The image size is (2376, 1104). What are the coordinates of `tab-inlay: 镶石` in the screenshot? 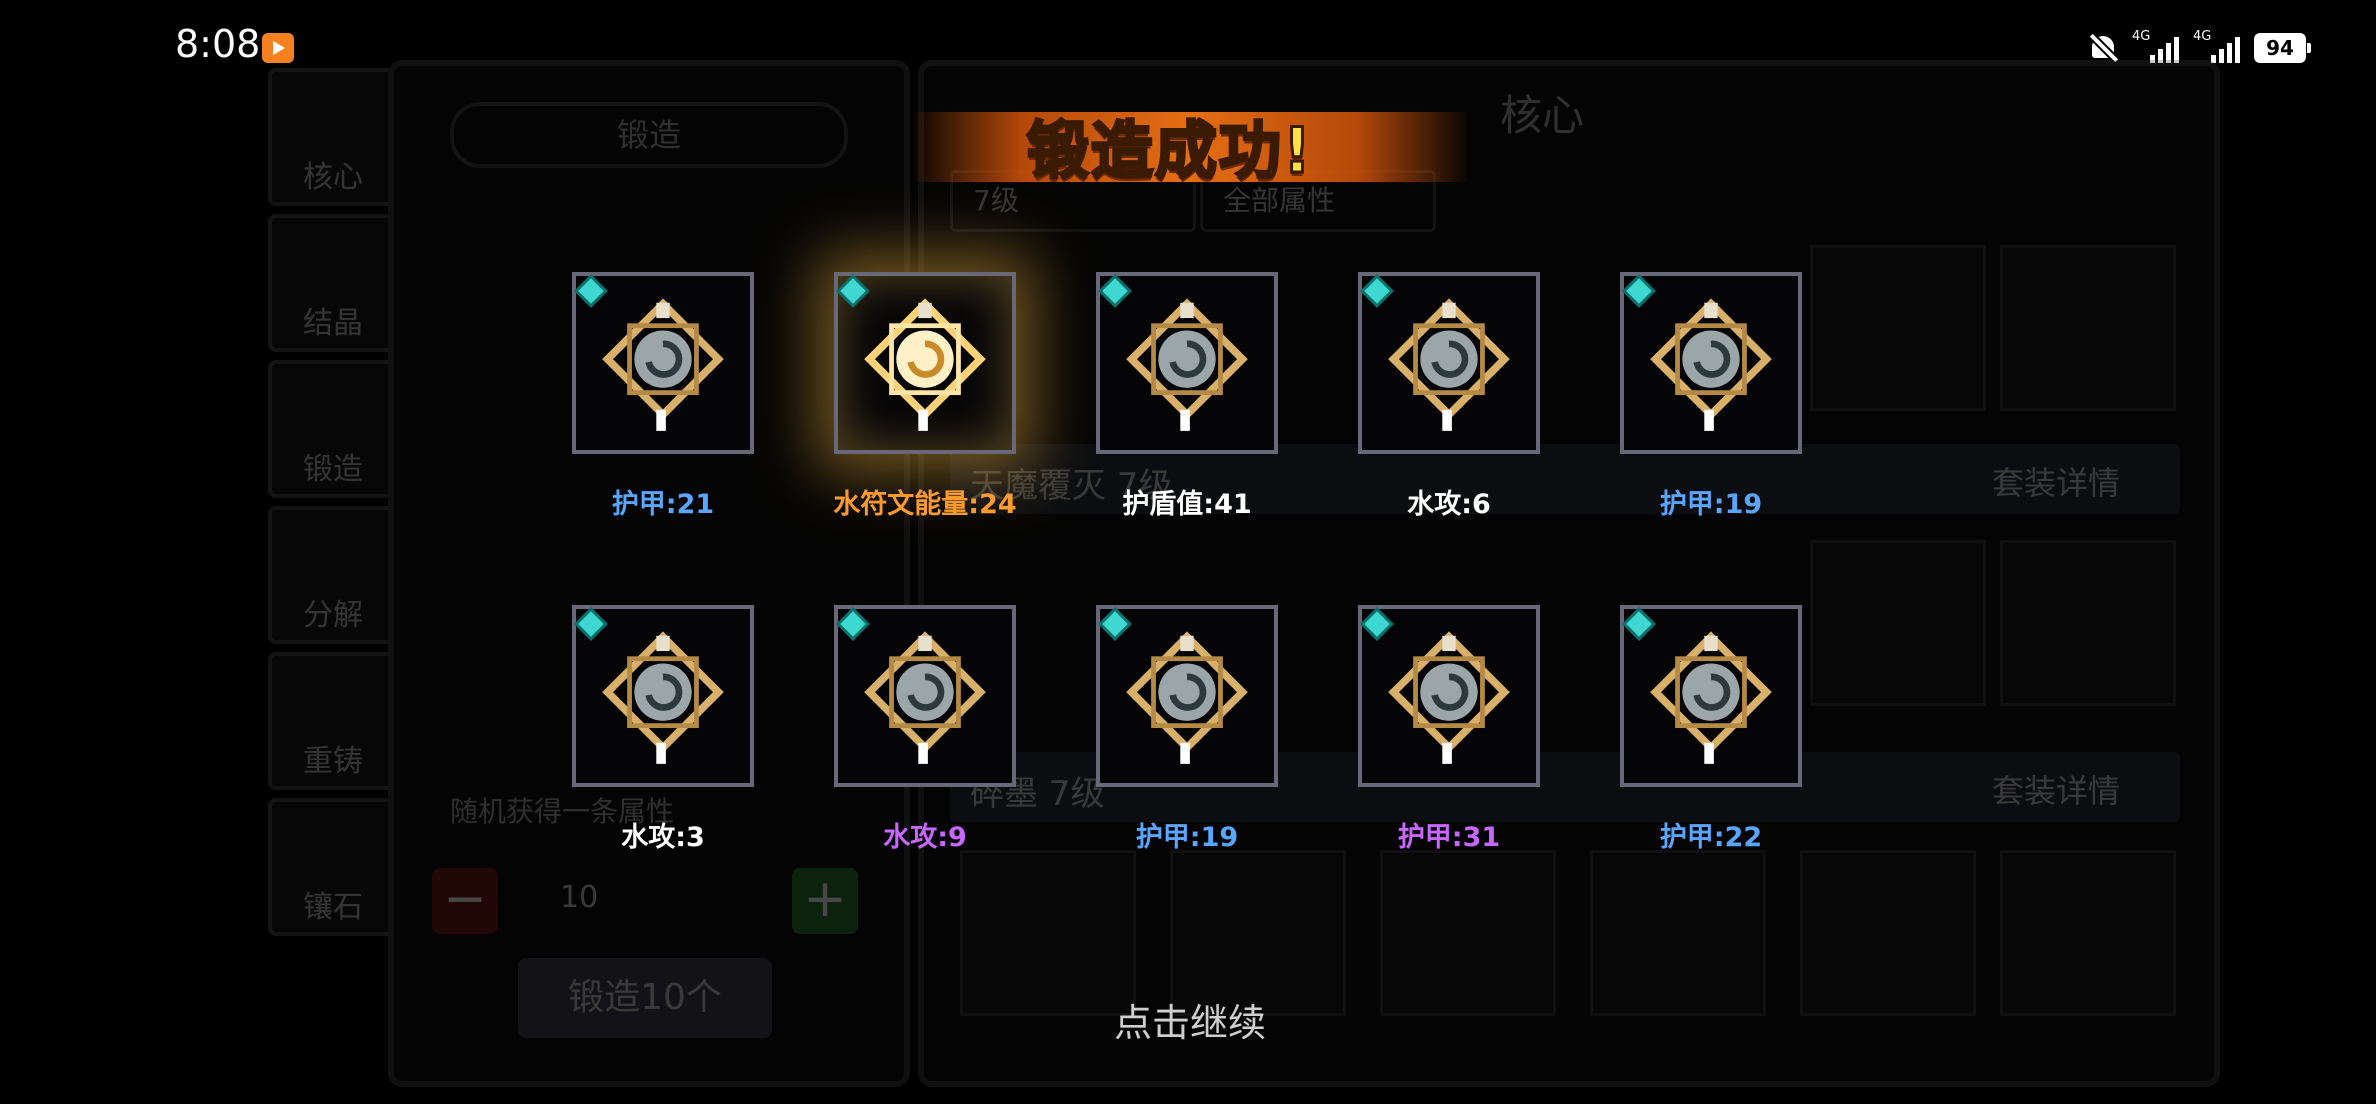 It's located at (333, 867).